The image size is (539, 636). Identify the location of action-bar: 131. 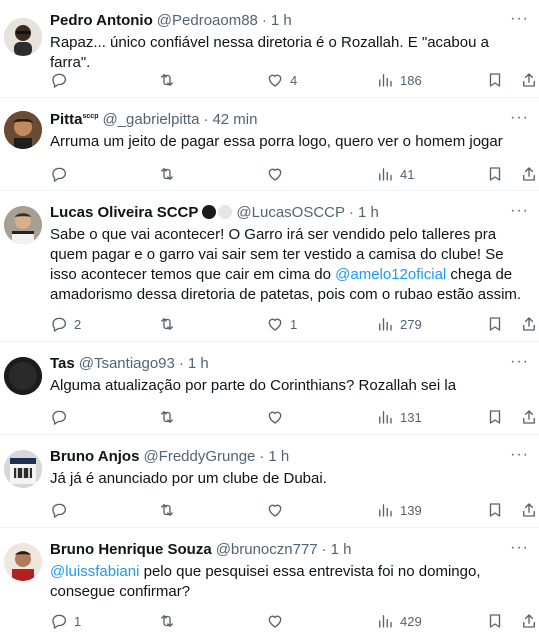
(292, 417).